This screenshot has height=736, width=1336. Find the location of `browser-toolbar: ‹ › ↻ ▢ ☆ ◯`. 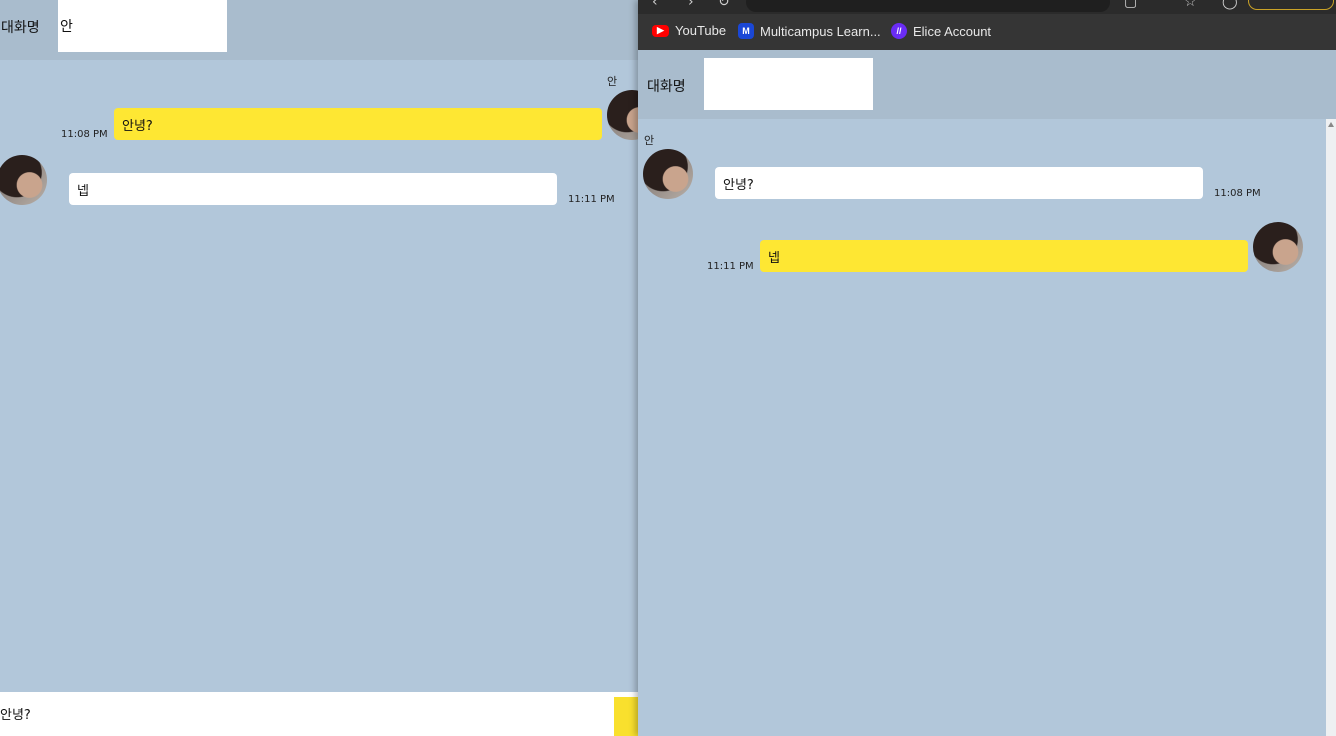

browser-toolbar: ‹ › ↻ ▢ ☆ ◯ is located at coordinates (987, 7).